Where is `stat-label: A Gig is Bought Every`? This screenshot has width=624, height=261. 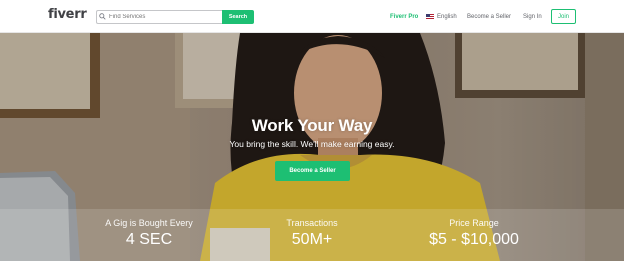 stat-label: A Gig is Bought Every is located at coordinates (149, 223).